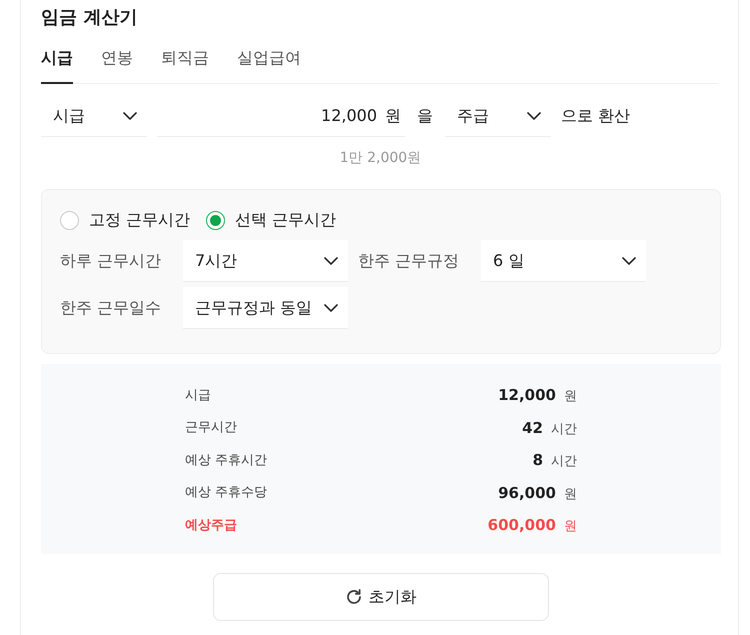 Image resolution: width=750 pixels, height=635 pixels. What do you see at coordinates (425, 116) in the screenshot?
I see `particle-text: 을` at bounding box center [425, 116].